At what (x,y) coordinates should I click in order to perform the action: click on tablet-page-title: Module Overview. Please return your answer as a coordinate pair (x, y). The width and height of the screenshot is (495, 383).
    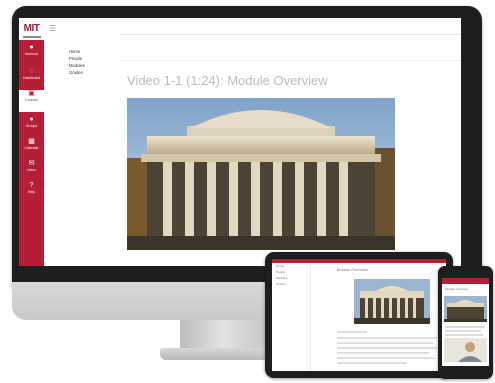
    Looking at the image, I should click on (352, 269).